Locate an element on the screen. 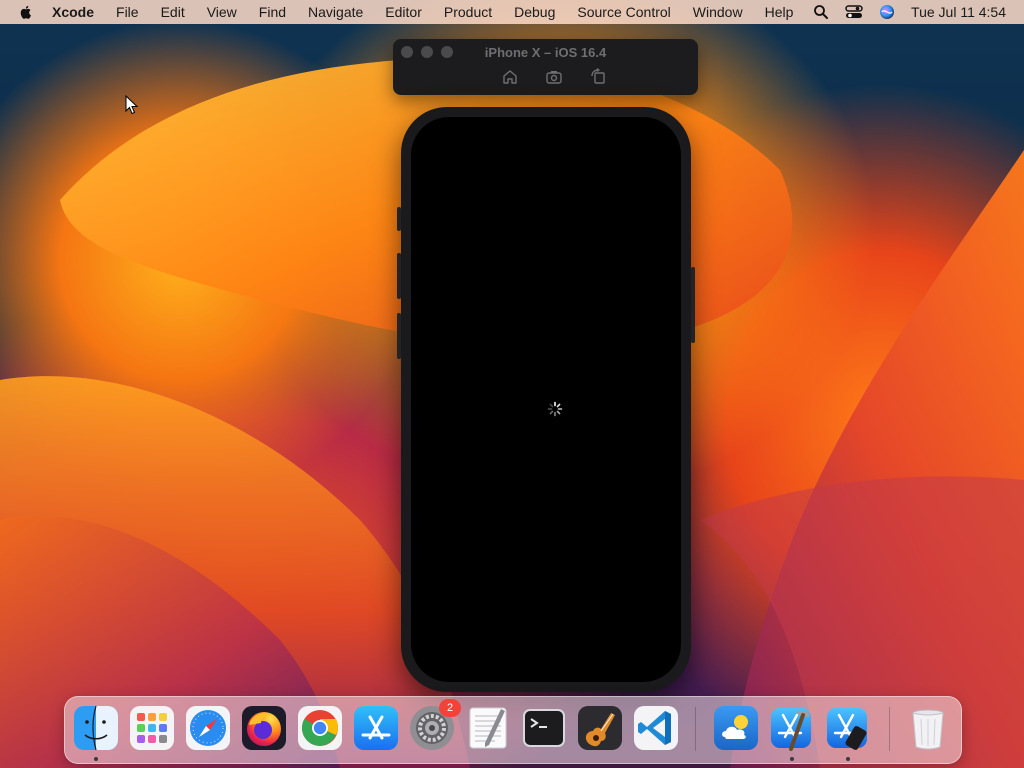 The height and width of the screenshot is (768, 1024). dock-finder is located at coordinates (96, 728).